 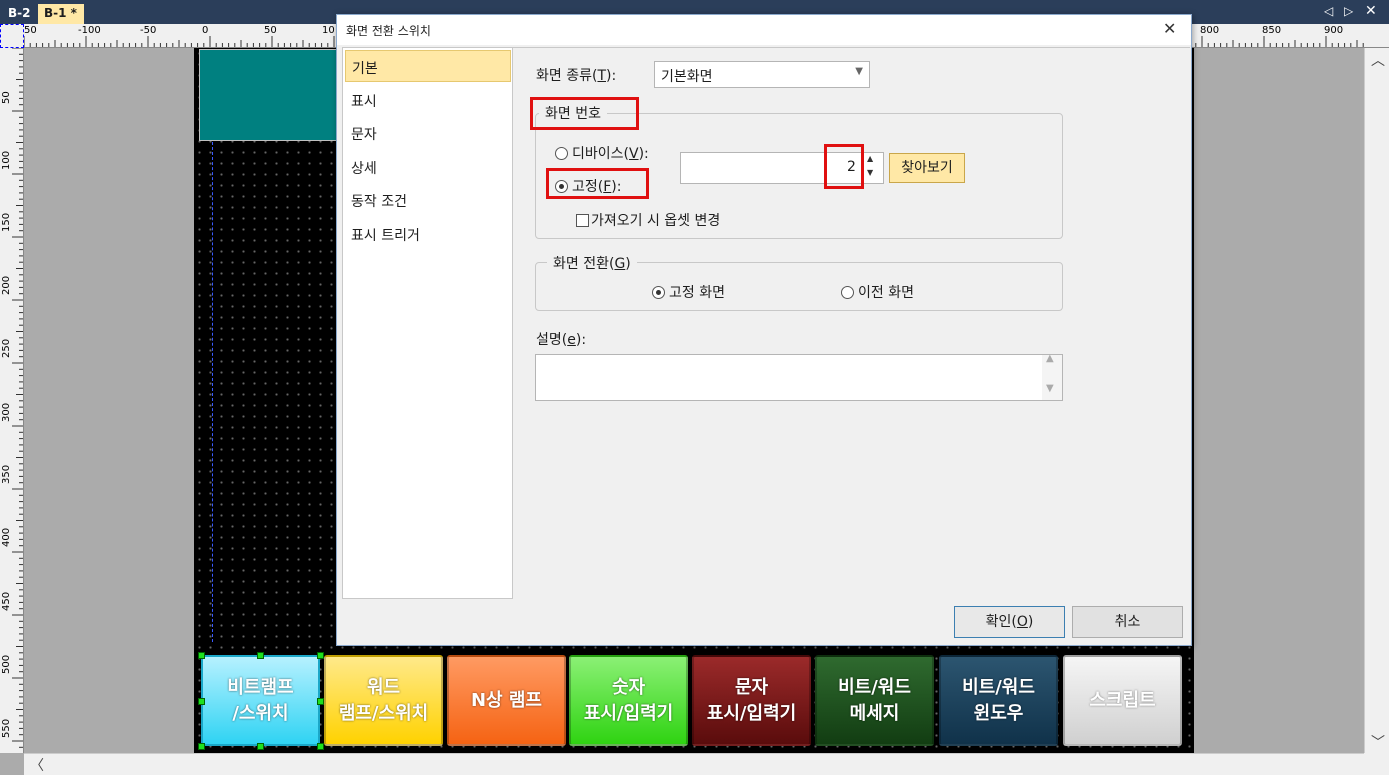 What do you see at coordinates (383, 687) in the screenshot?
I see `palette-label-line1: 워드` at bounding box center [383, 687].